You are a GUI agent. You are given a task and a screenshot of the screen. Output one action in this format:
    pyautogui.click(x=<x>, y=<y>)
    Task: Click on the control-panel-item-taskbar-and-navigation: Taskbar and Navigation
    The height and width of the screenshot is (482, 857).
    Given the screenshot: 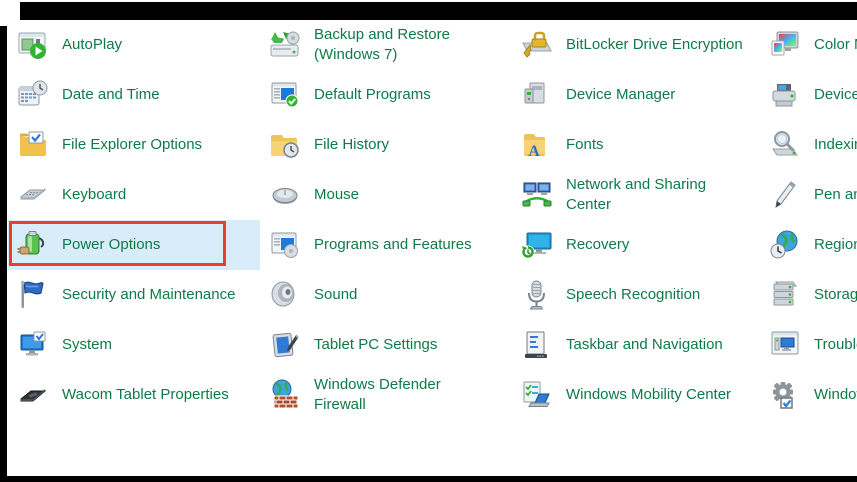 What is the action you would take?
    pyautogui.click(x=638, y=345)
    